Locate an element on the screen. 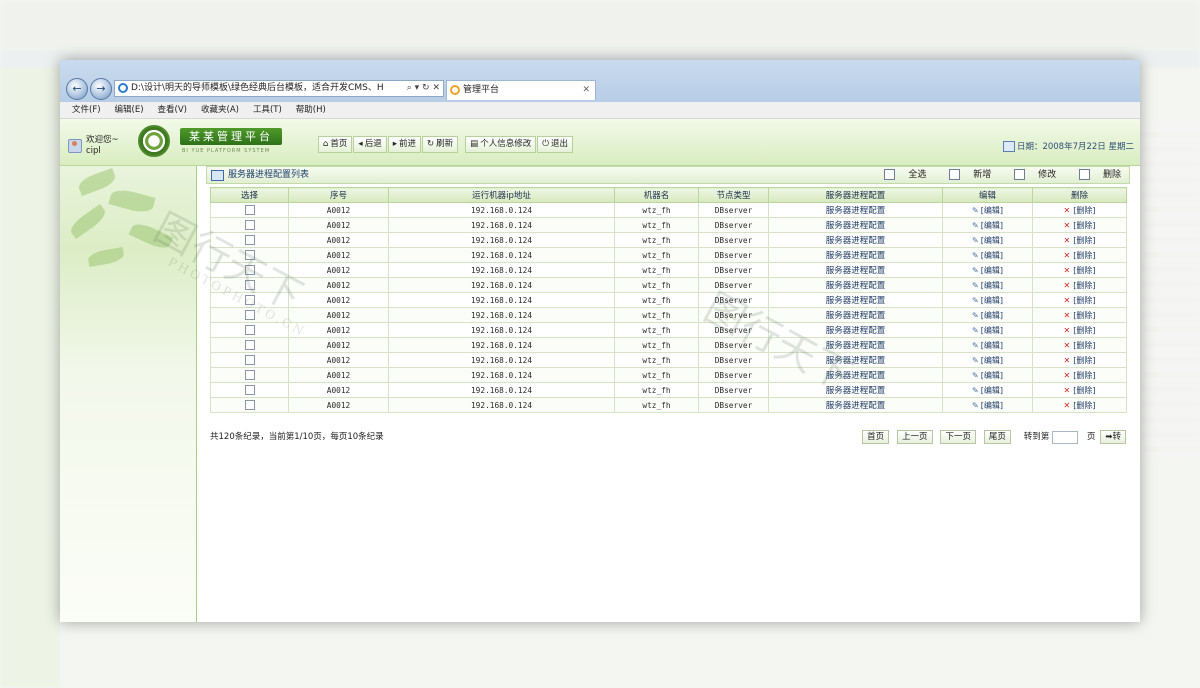 The height and width of the screenshot is (688, 1200). last-page-button: 尾页 is located at coordinates (997, 437).